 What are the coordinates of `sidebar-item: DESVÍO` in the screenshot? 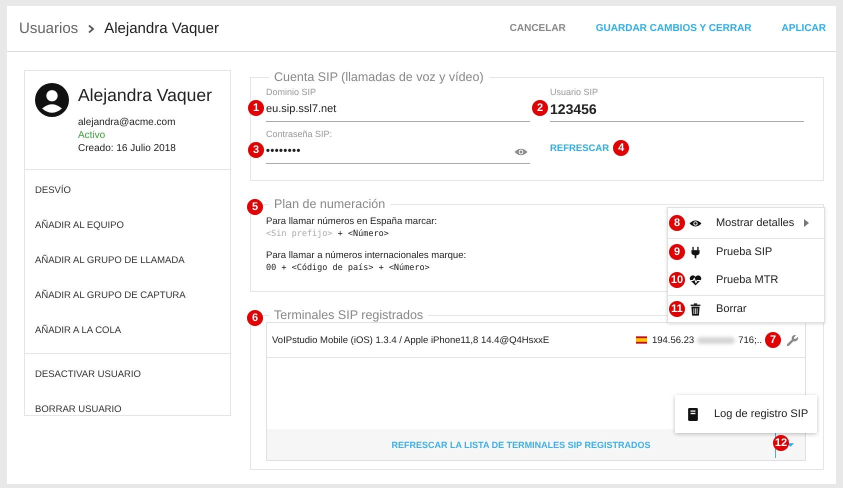 It's located at (127, 191).